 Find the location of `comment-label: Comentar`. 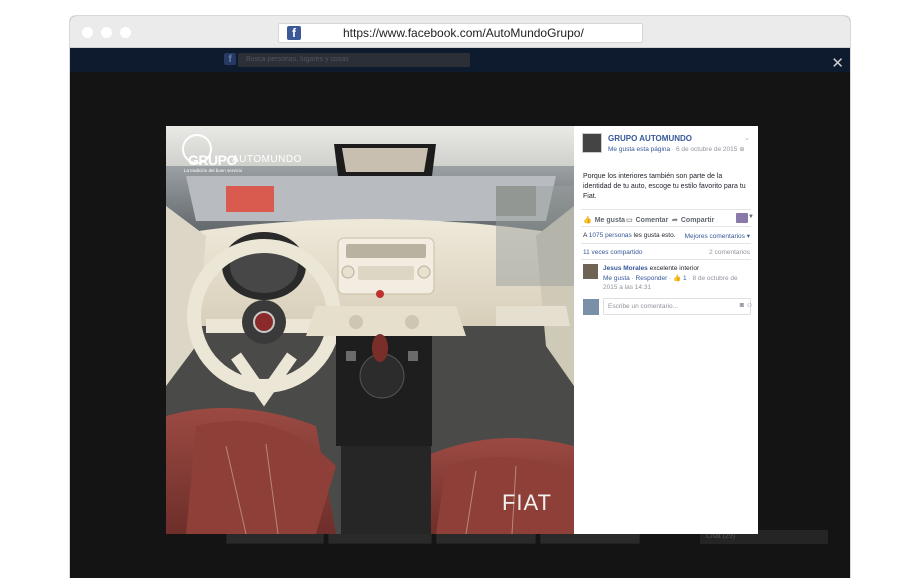

comment-label: Comentar is located at coordinates (652, 220).